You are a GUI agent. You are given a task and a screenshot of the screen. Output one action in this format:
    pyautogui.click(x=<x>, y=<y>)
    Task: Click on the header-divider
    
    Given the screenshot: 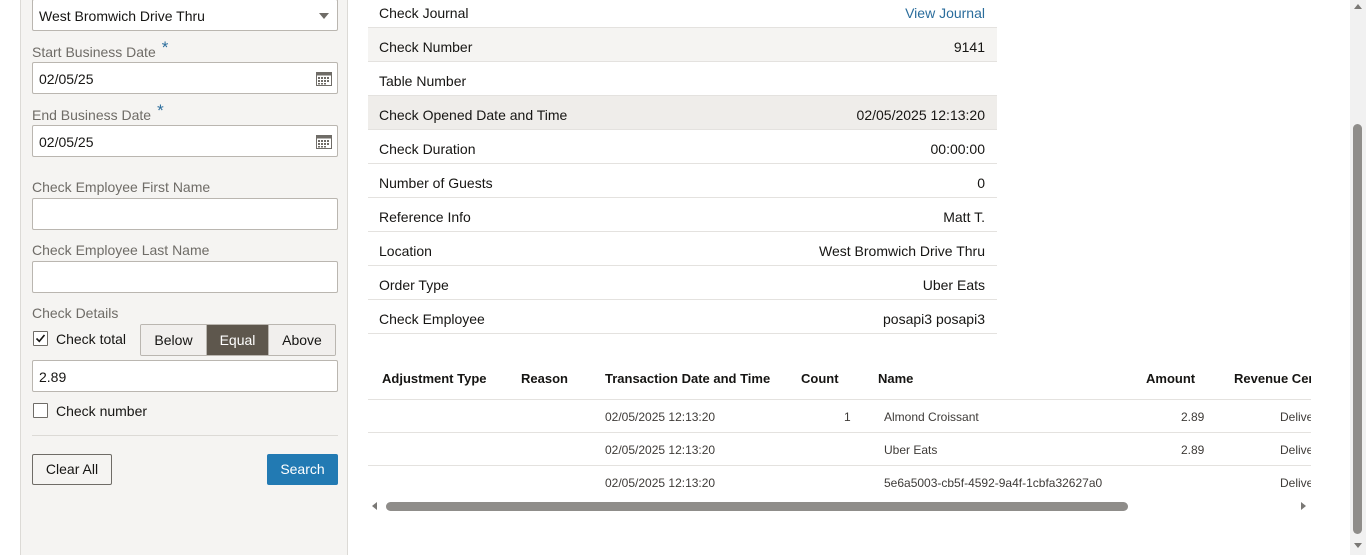 What is the action you would take?
    pyautogui.click(x=839, y=399)
    